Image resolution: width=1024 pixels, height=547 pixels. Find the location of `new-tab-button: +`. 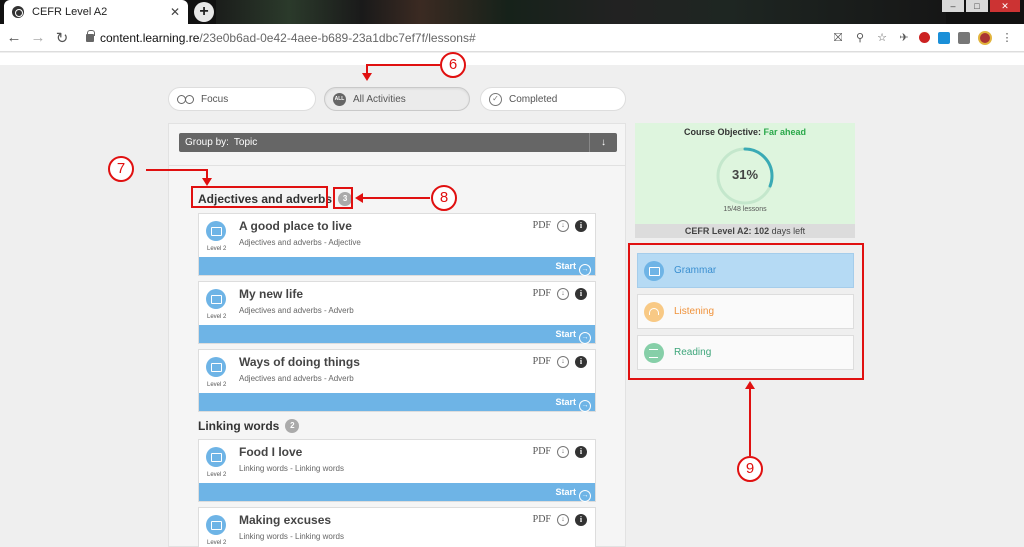

new-tab-button: + is located at coordinates (204, 12).